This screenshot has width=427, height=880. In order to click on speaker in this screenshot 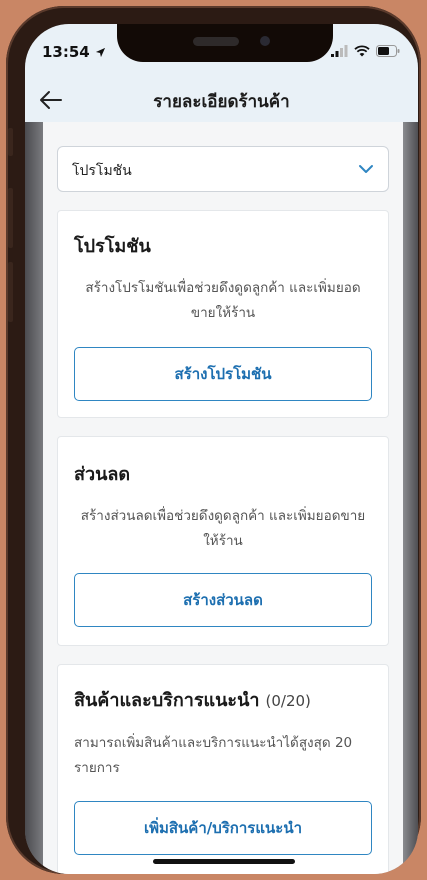, I will do `click(216, 41)`.